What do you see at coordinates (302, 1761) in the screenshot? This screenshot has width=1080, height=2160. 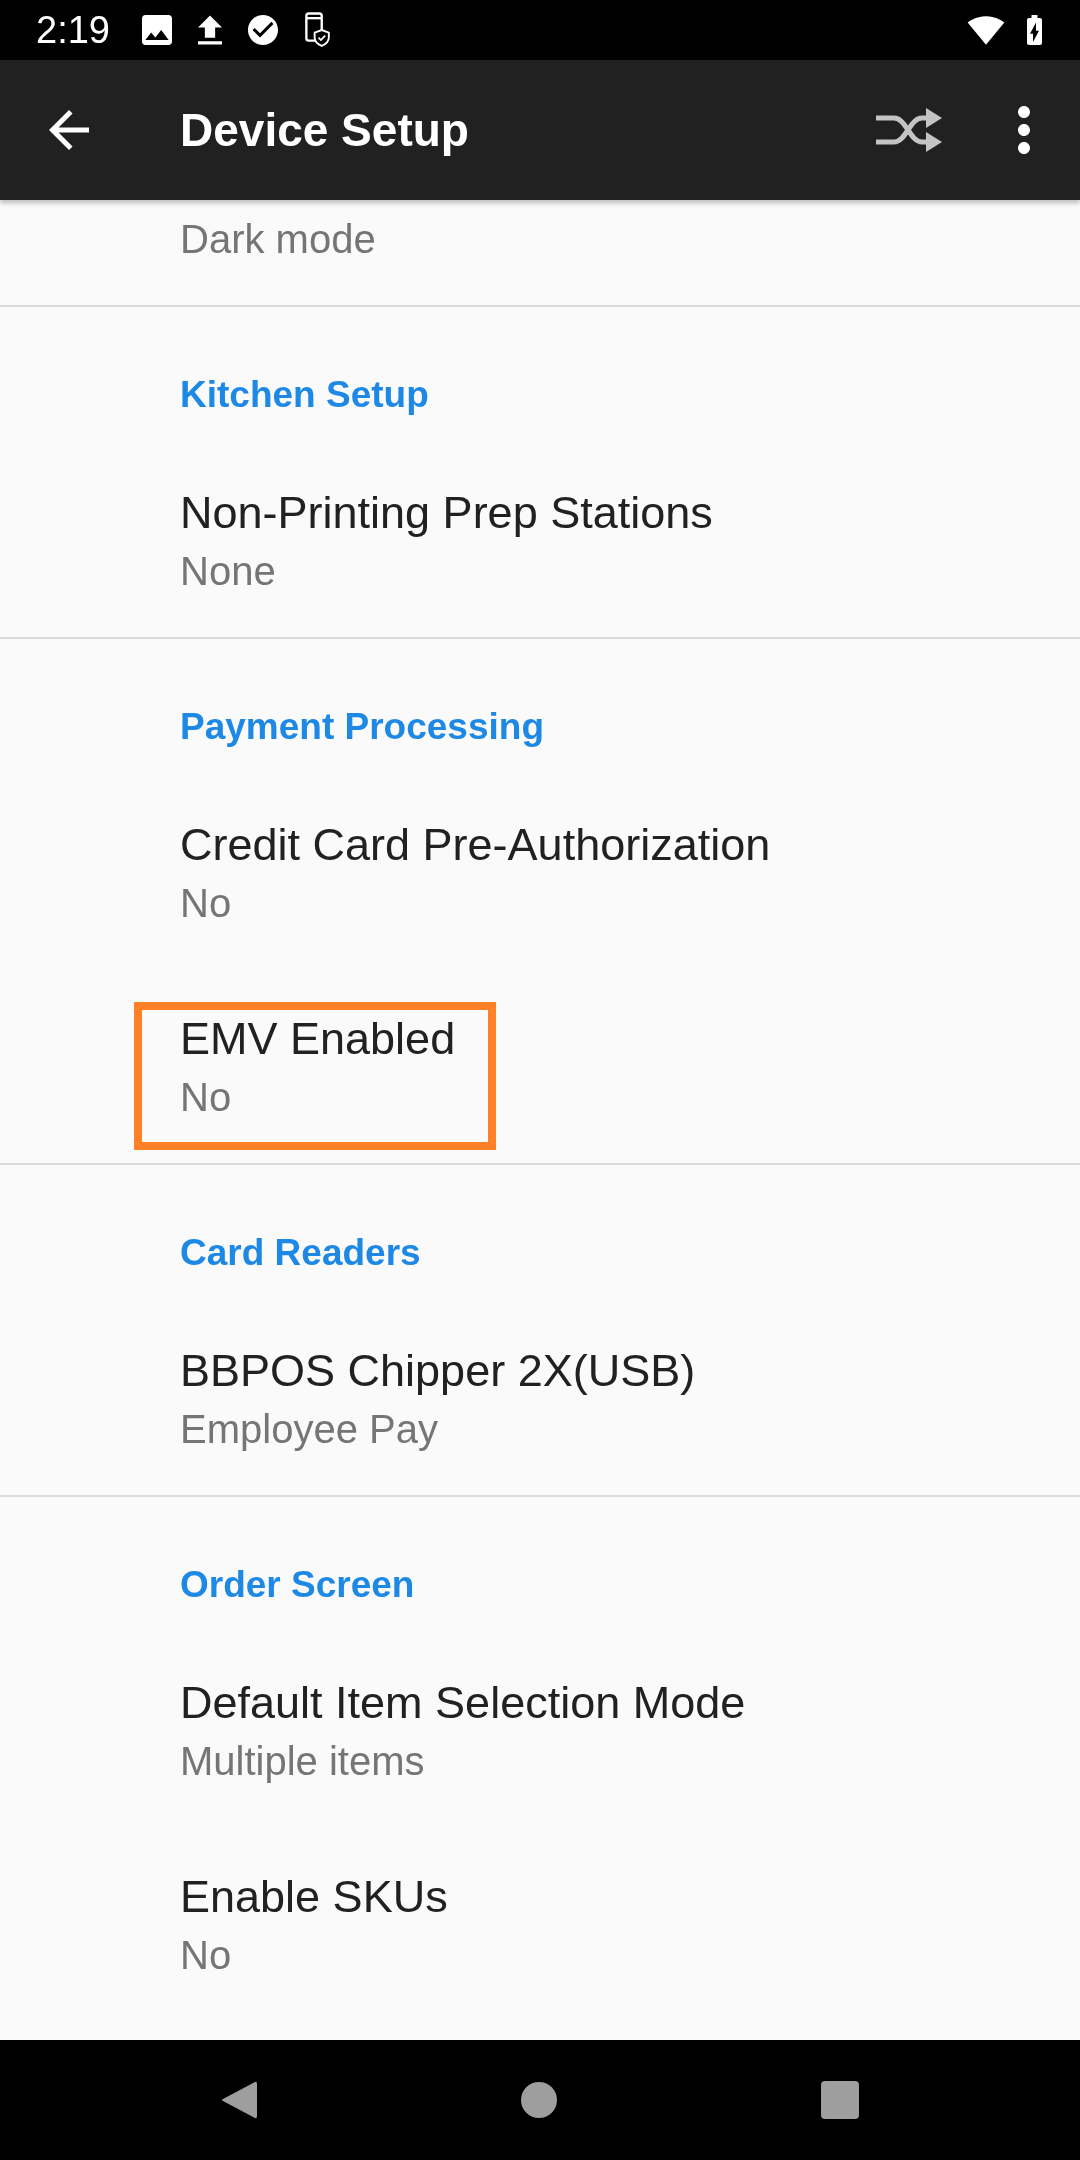 I see `setting-value: Multiple items` at bounding box center [302, 1761].